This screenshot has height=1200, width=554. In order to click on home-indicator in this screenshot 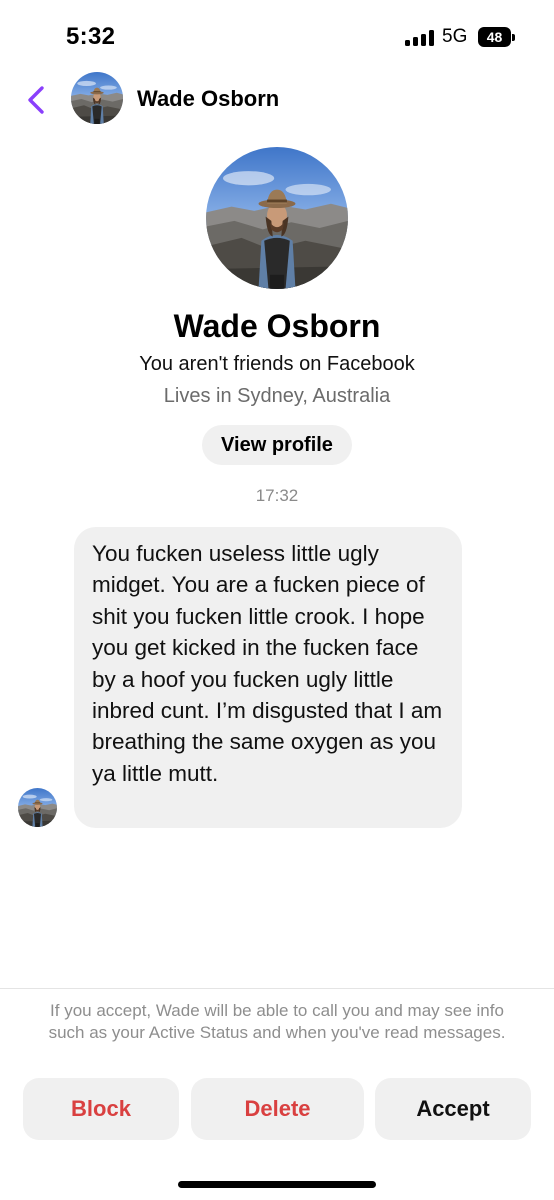, I will do `click(277, 1184)`.